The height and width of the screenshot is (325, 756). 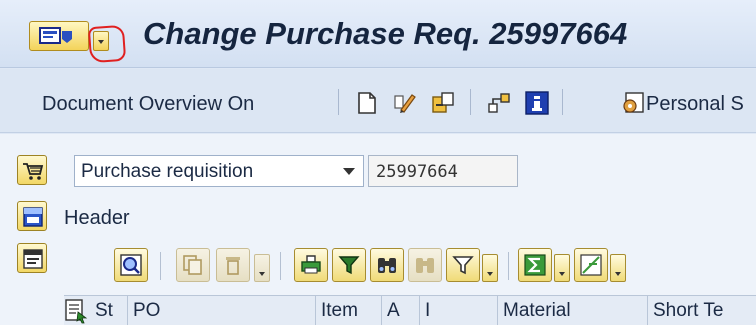 I want to click on total-button, so click(x=535, y=265).